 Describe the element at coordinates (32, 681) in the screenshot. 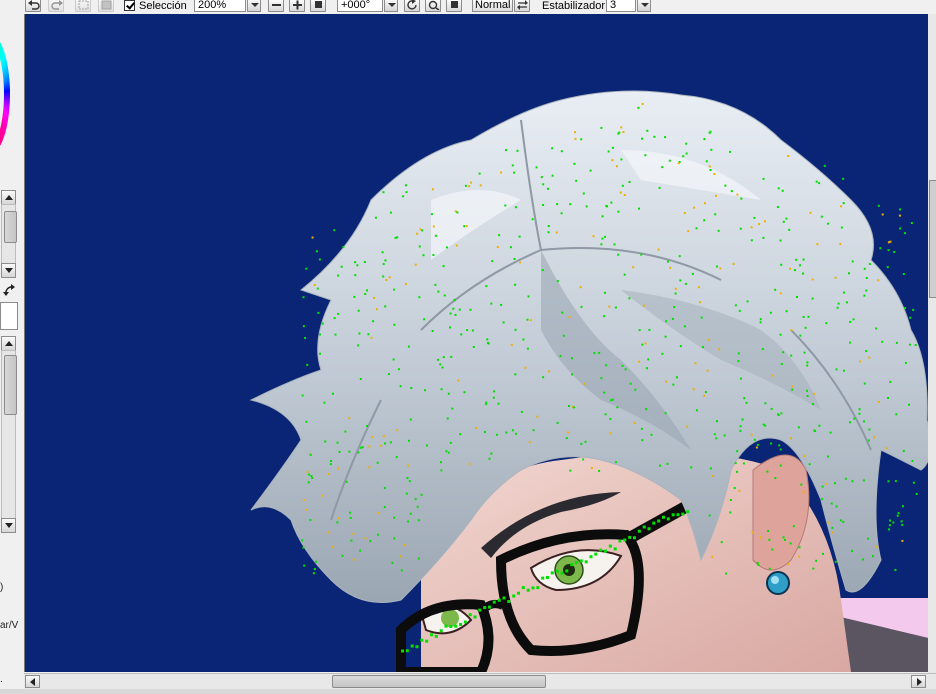

I see `scroll-left-arrow` at that location.